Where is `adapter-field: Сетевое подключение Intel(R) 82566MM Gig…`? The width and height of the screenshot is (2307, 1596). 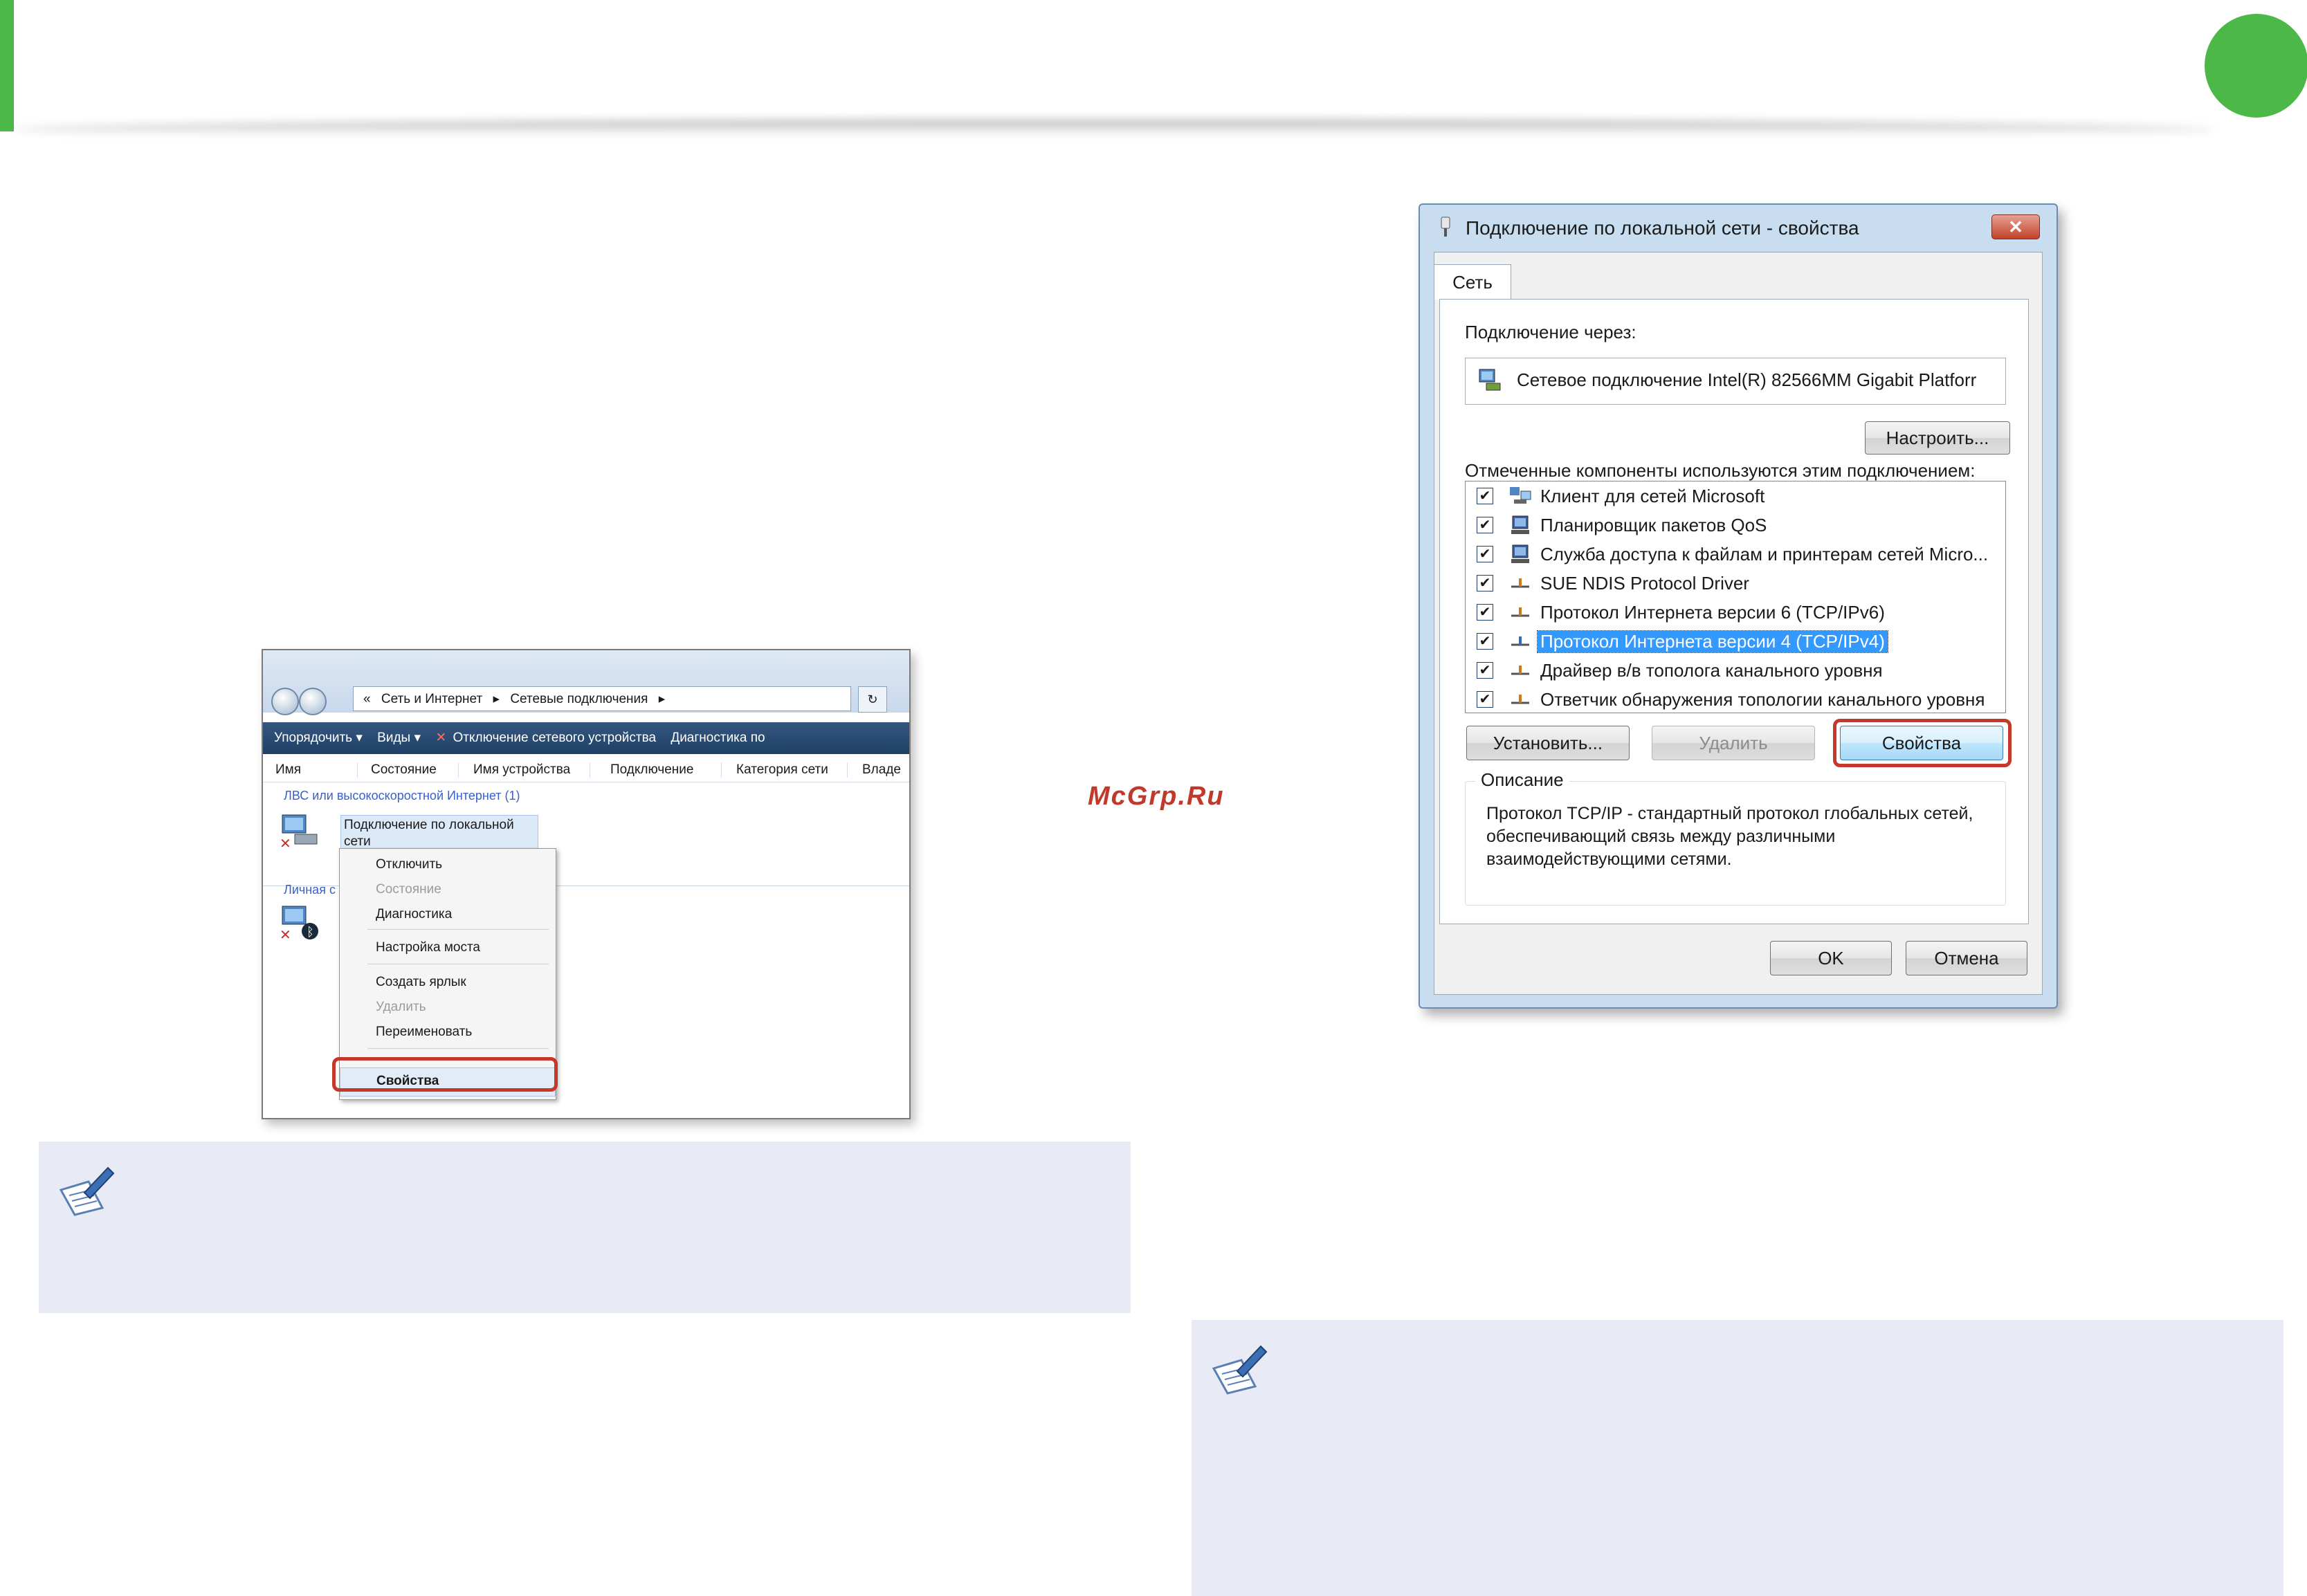
adapter-field: Сетевое подключение Intel(R) 82566MM Gig… is located at coordinates (1735, 381).